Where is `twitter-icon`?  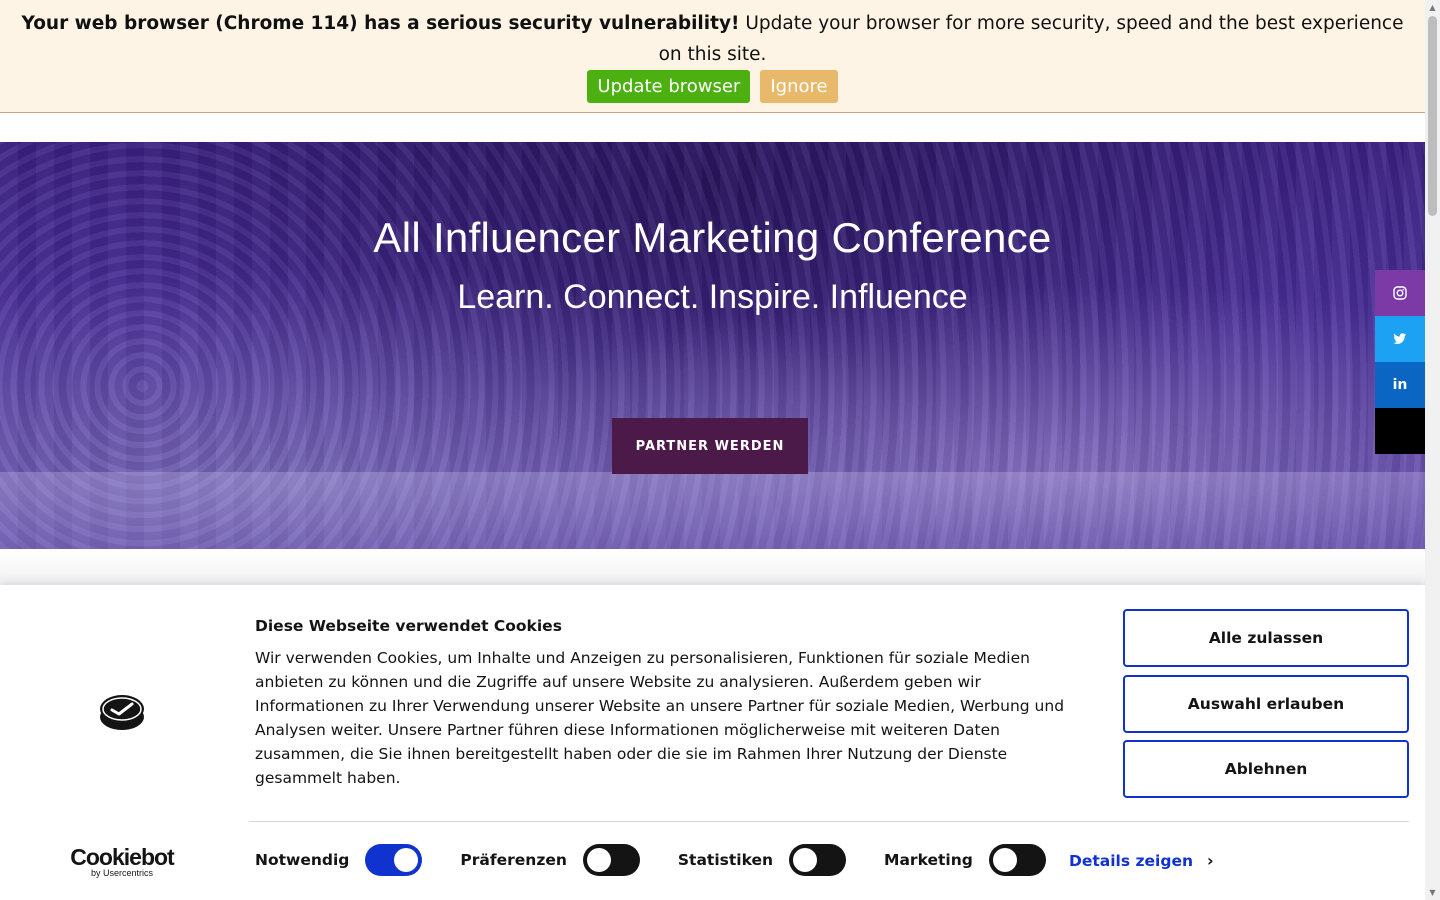 twitter-icon is located at coordinates (1400, 339).